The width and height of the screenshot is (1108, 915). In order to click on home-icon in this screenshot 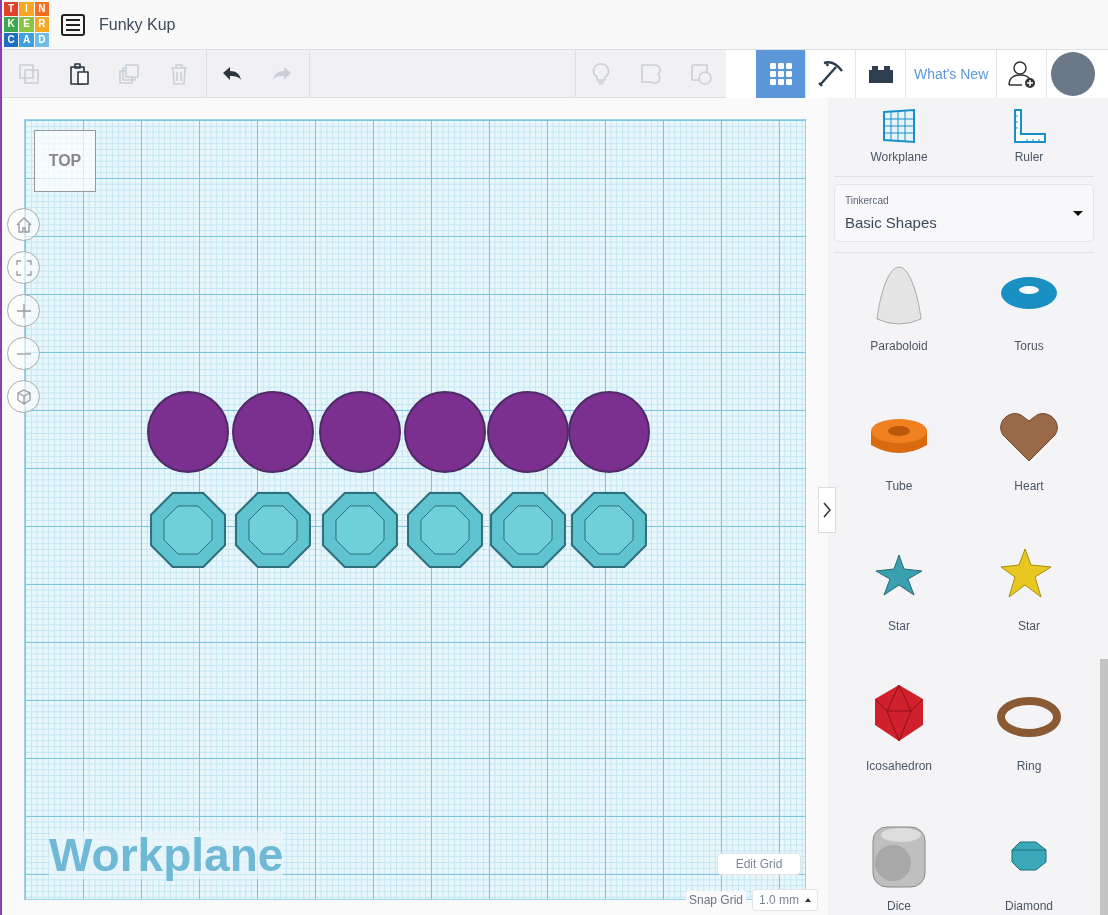, I will do `click(23, 224)`.